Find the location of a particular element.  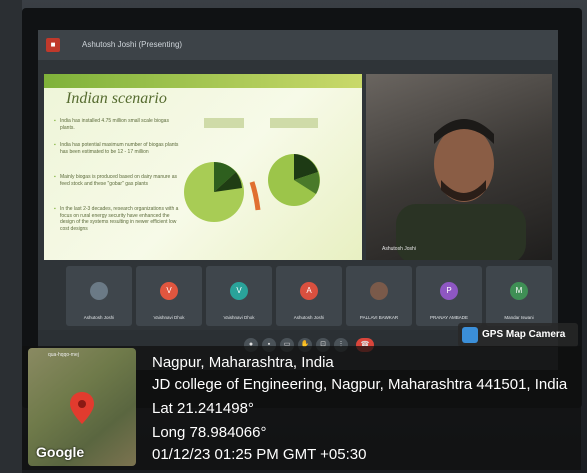

gps-latitude: Lat 21.241498° is located at coordinates (203, 408).